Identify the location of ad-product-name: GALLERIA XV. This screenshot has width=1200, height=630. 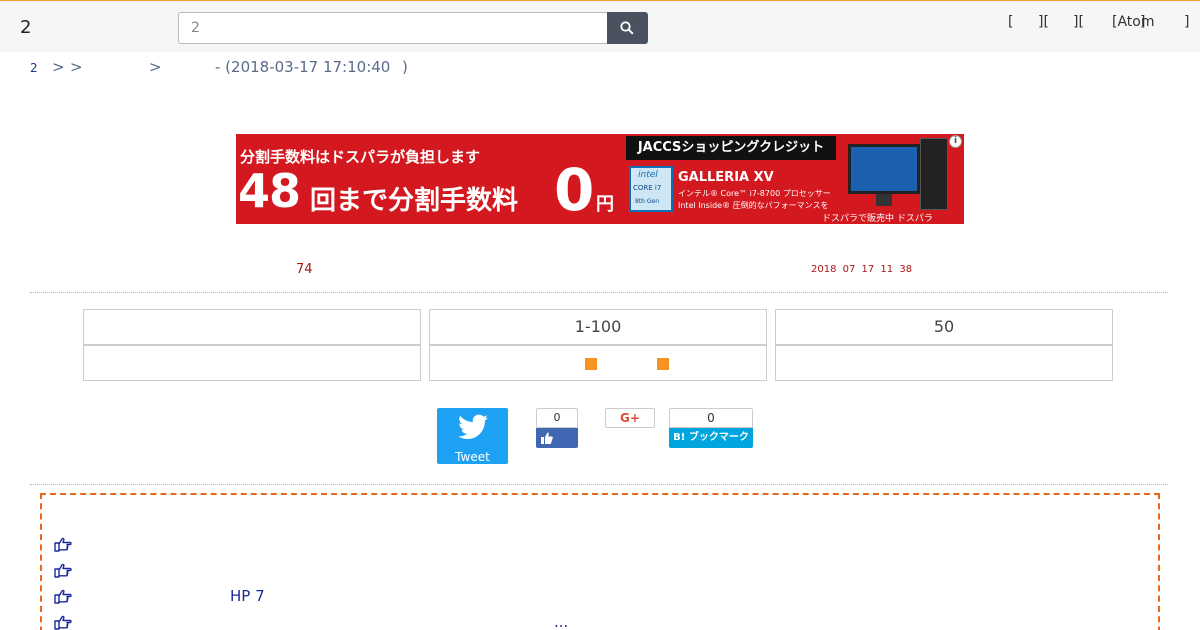
(726, 177).